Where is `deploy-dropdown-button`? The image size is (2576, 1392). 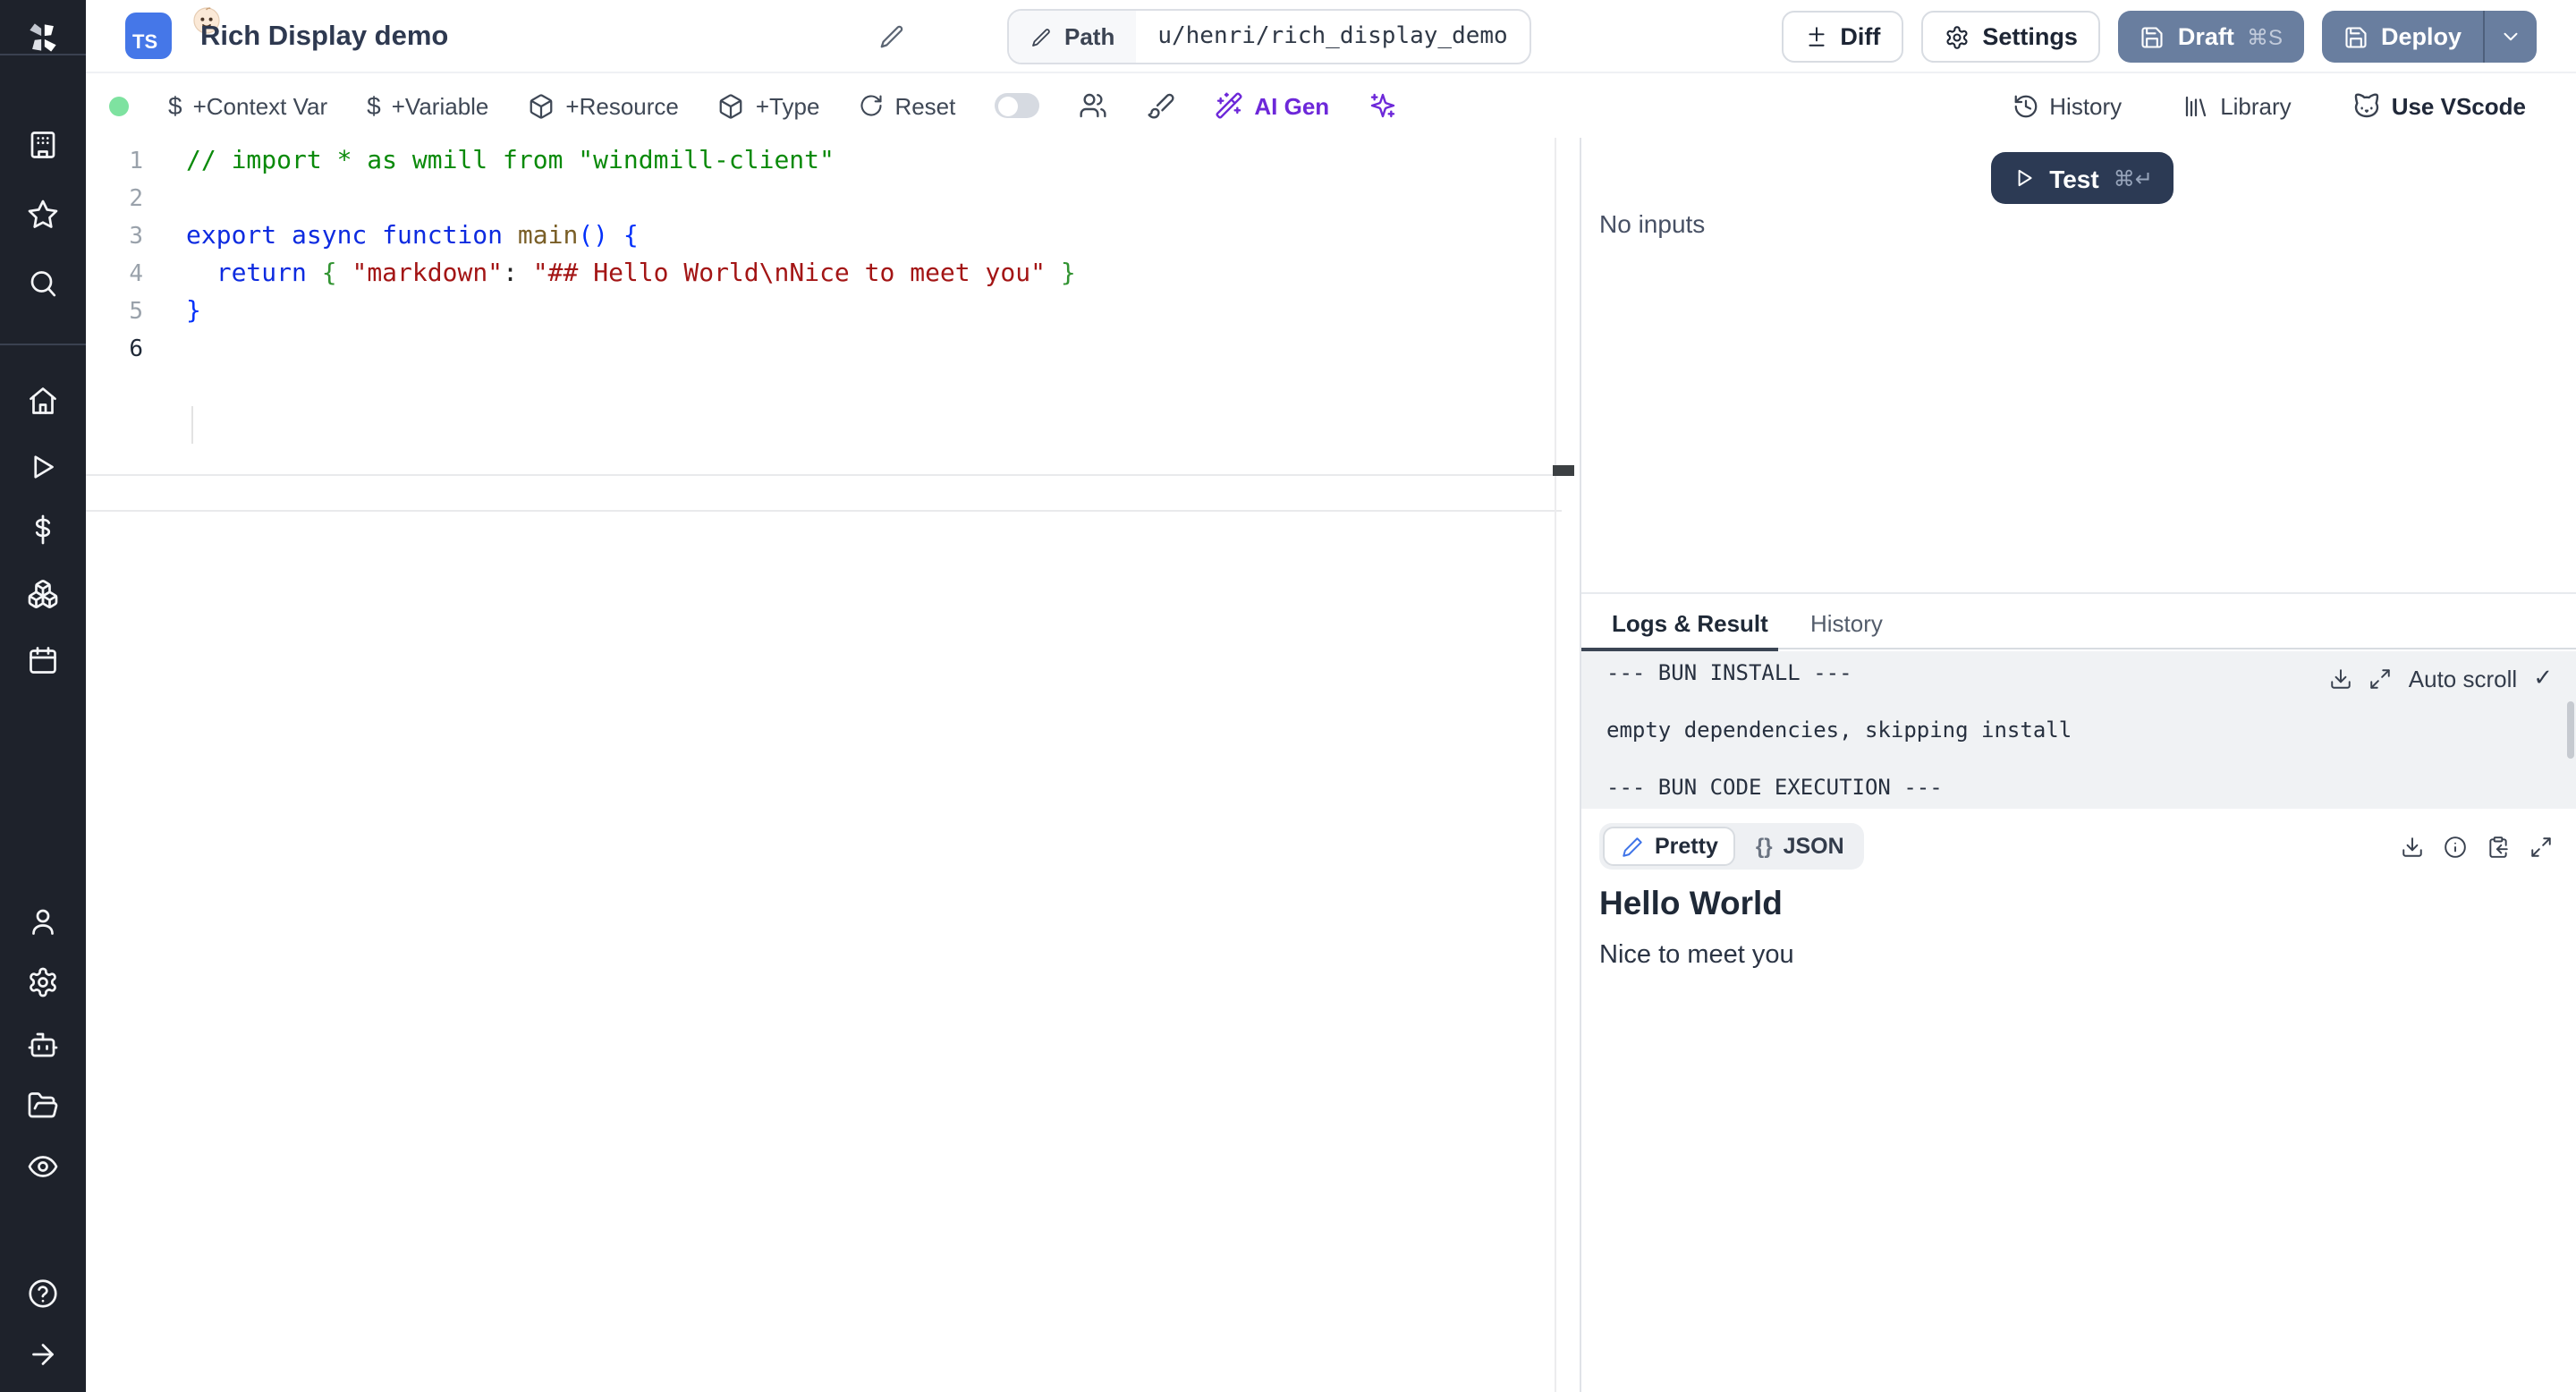 deploy-dropdown-button is located at coordinates (2510, 37).